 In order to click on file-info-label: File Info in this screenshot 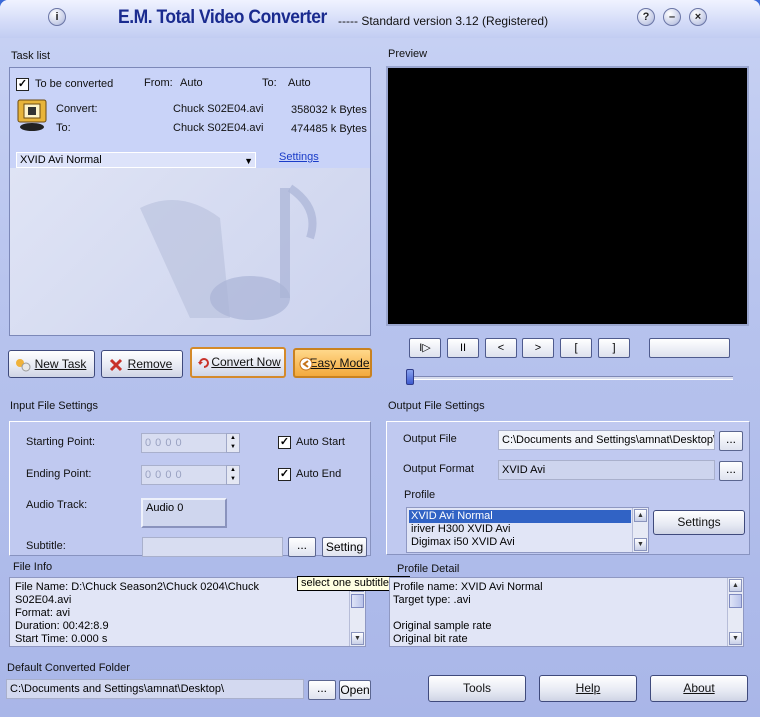, I will do `click(33, 567)`.